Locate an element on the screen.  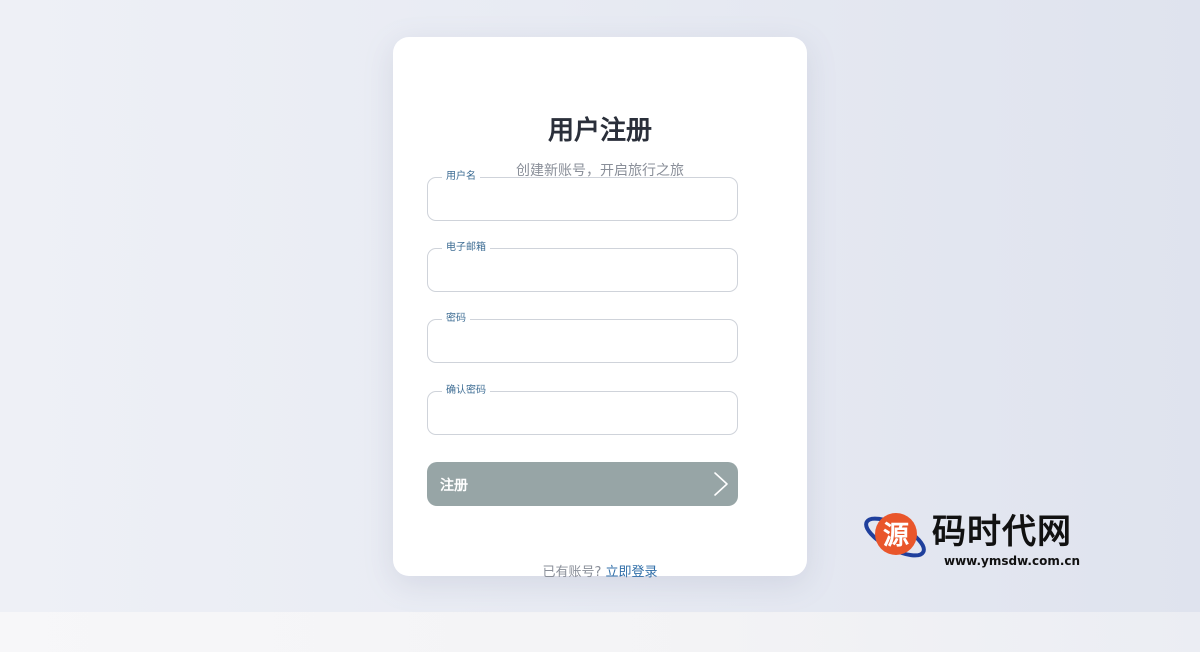
site-watermark: 源 码时代网 www.ymsdw.com.cn is located at coordinates (986, 540).